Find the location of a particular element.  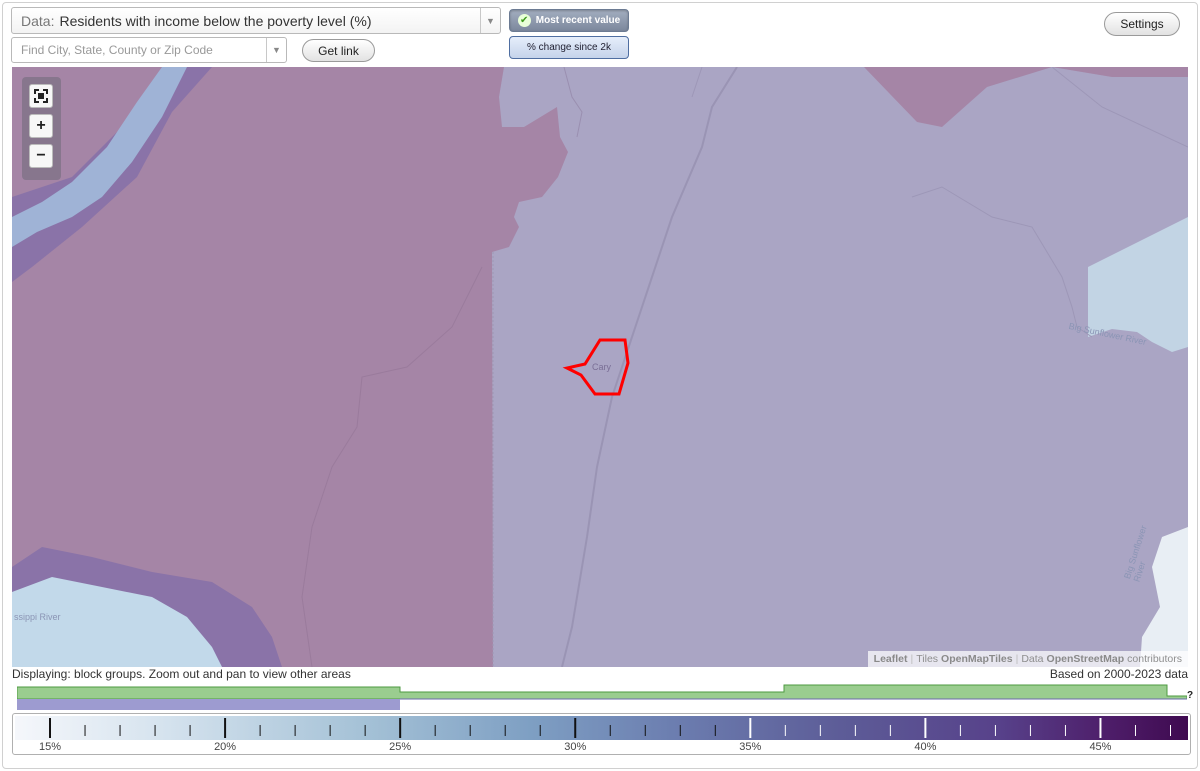

color-legend: 15% 20% 25% 30% 35% 40% 45% is located at coordinates (601, 734).